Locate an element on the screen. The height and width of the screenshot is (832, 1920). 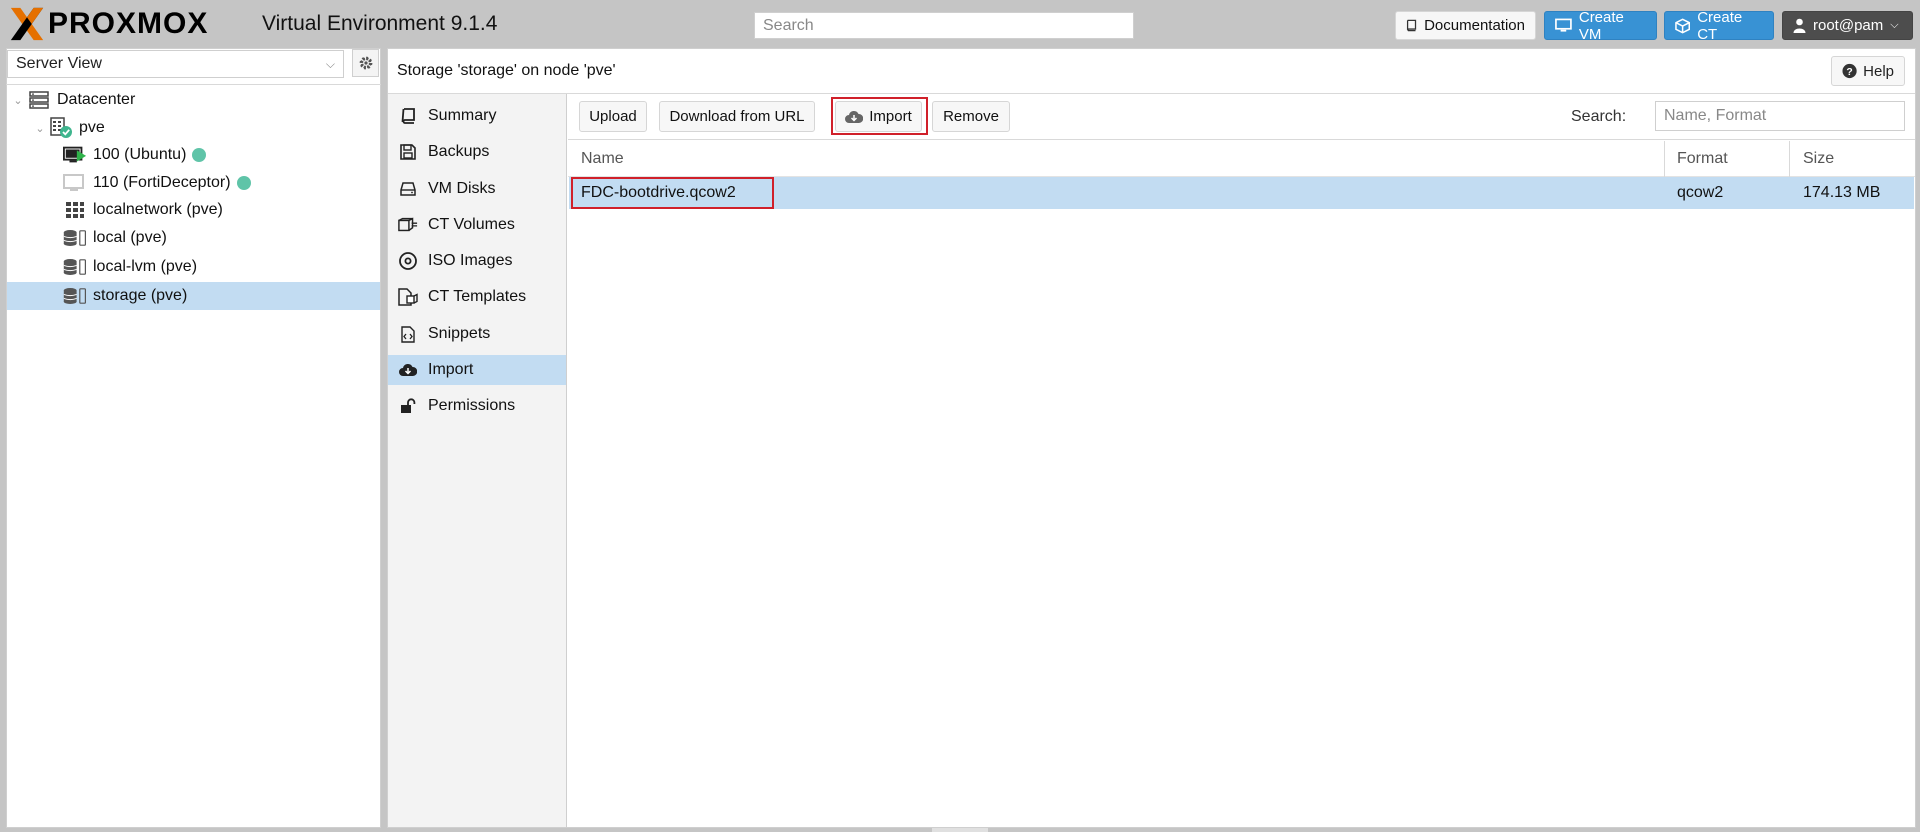
nav-item-ct-volumes: CT Volumes is located at coordinates (477, 225).